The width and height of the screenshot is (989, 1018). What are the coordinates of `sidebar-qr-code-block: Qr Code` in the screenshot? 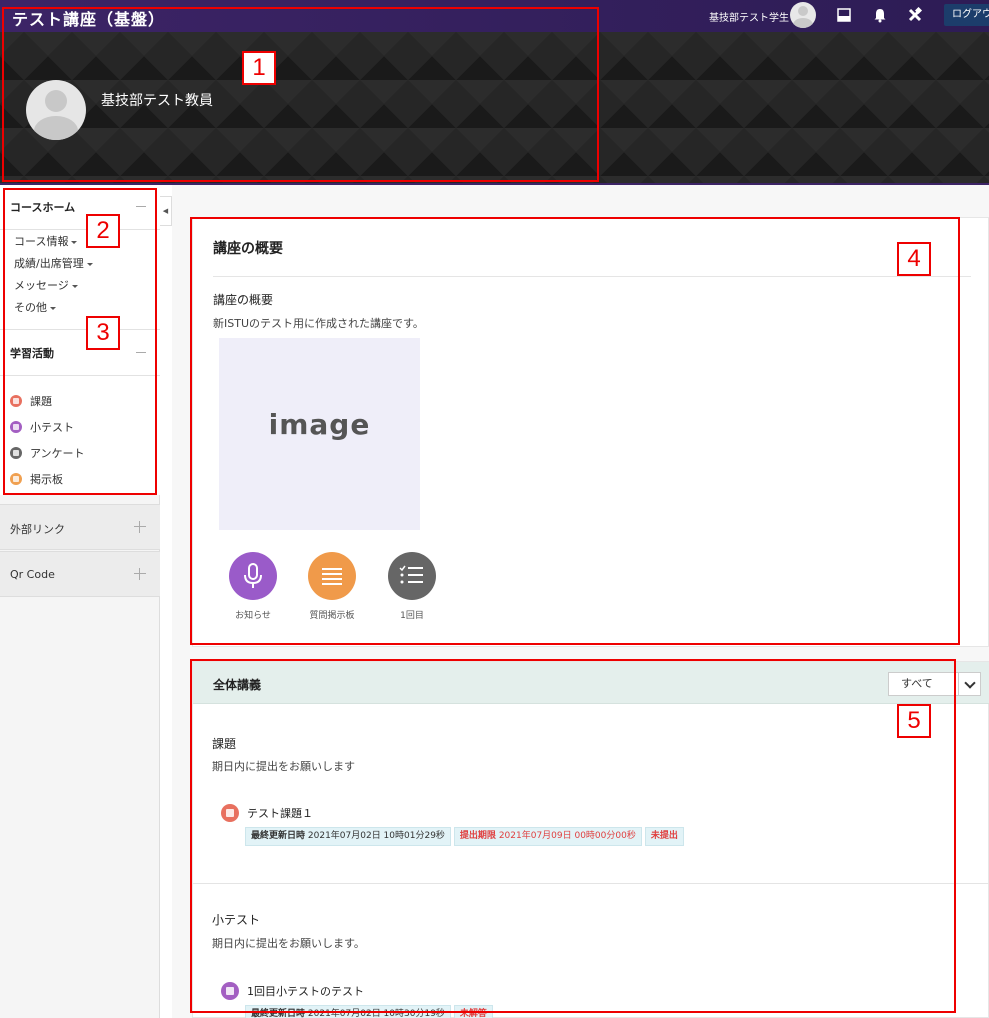 It's located at (80, 574).